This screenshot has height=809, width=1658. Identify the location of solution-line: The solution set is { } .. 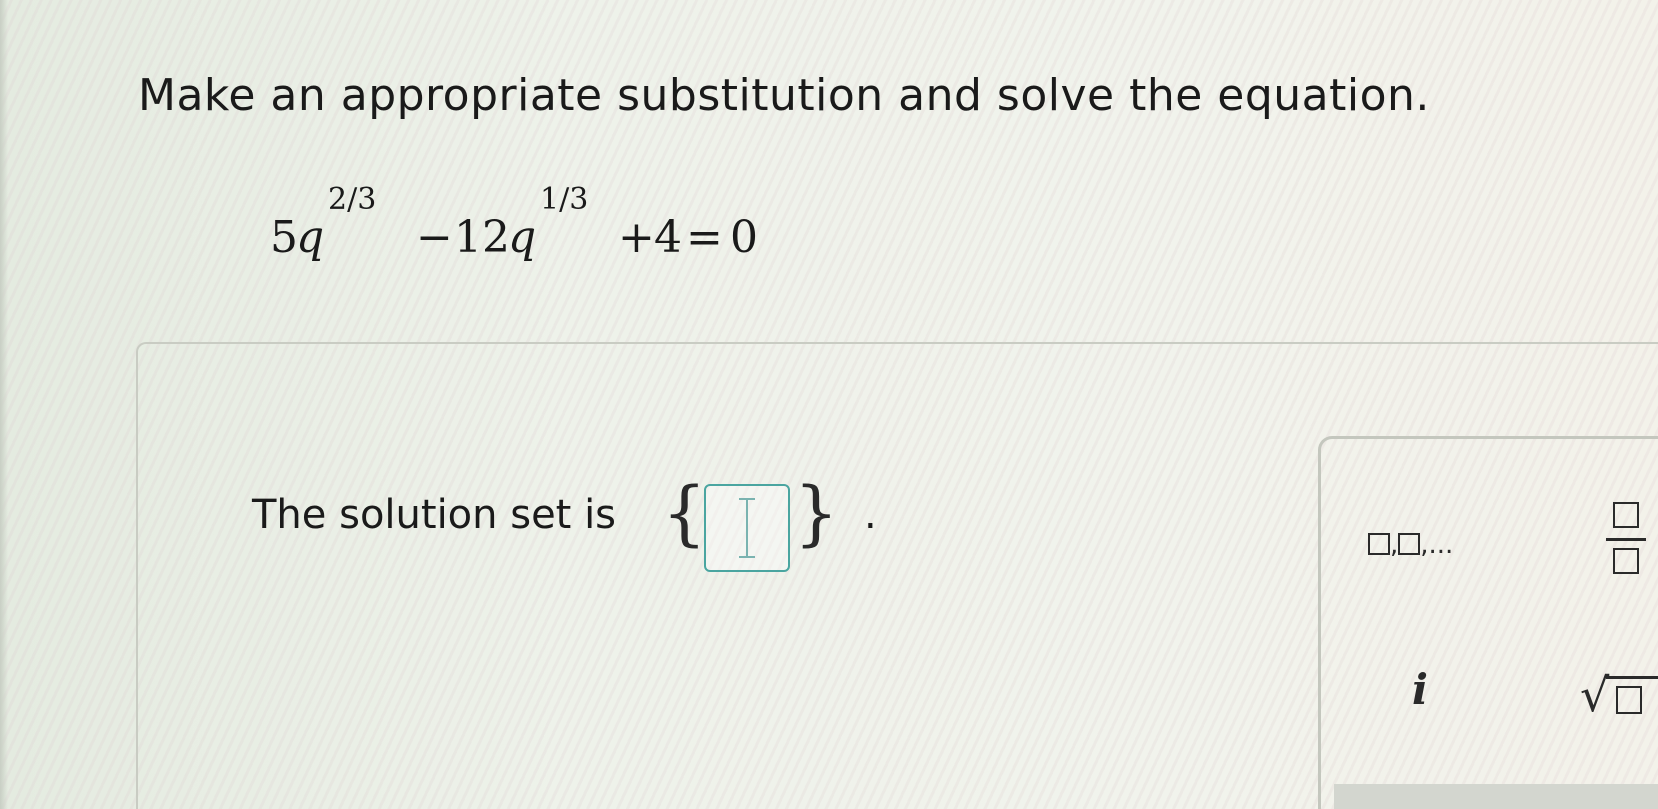
(572, 525).